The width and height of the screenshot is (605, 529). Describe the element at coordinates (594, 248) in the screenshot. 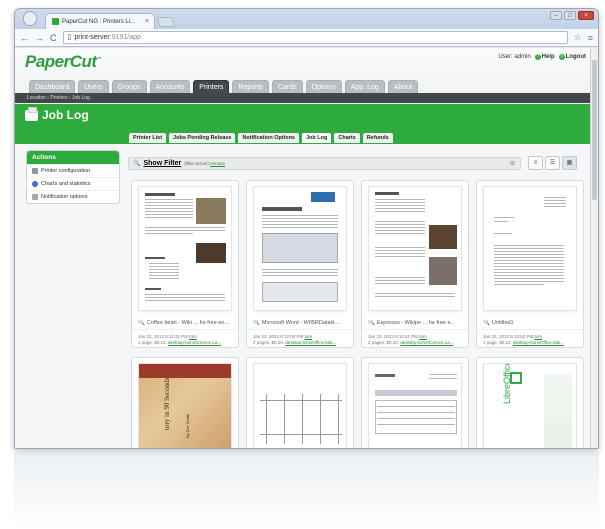

I see `page-scrollbar` at that location.